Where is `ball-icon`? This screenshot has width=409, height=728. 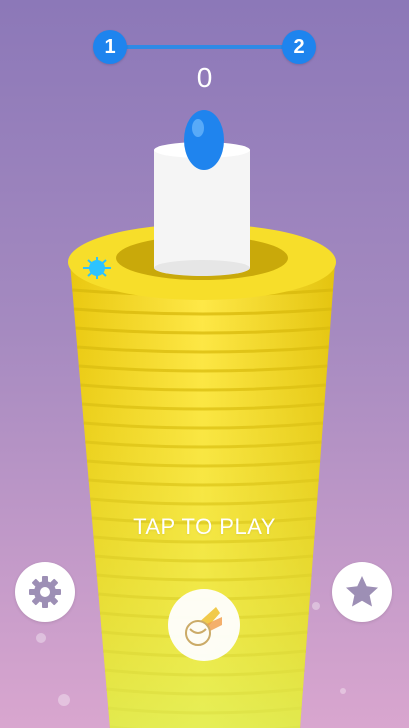 ball-icon is located at coordinates (203, 626).